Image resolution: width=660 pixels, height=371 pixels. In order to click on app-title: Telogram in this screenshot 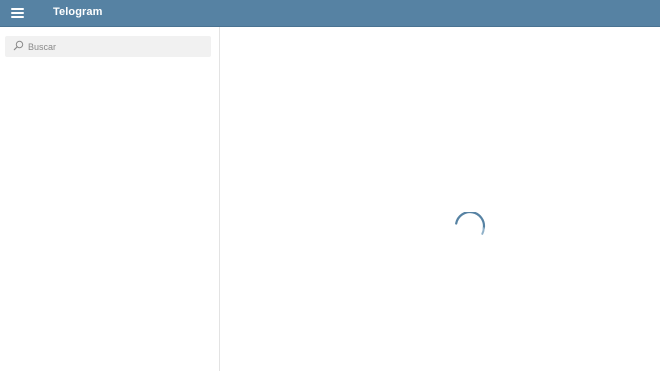, I will do `click(78, 12)`.